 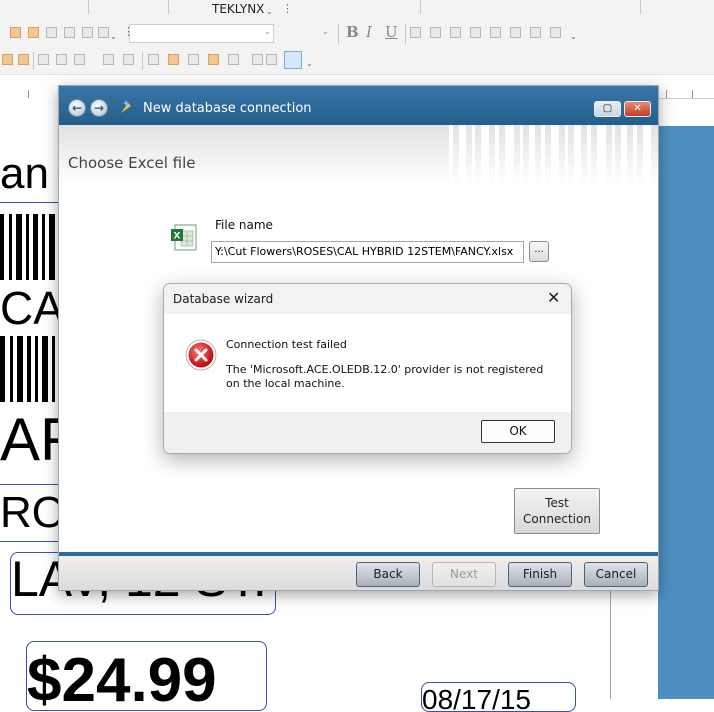 I want to click on label-text-object: ROS, so click(x=29, y=513).